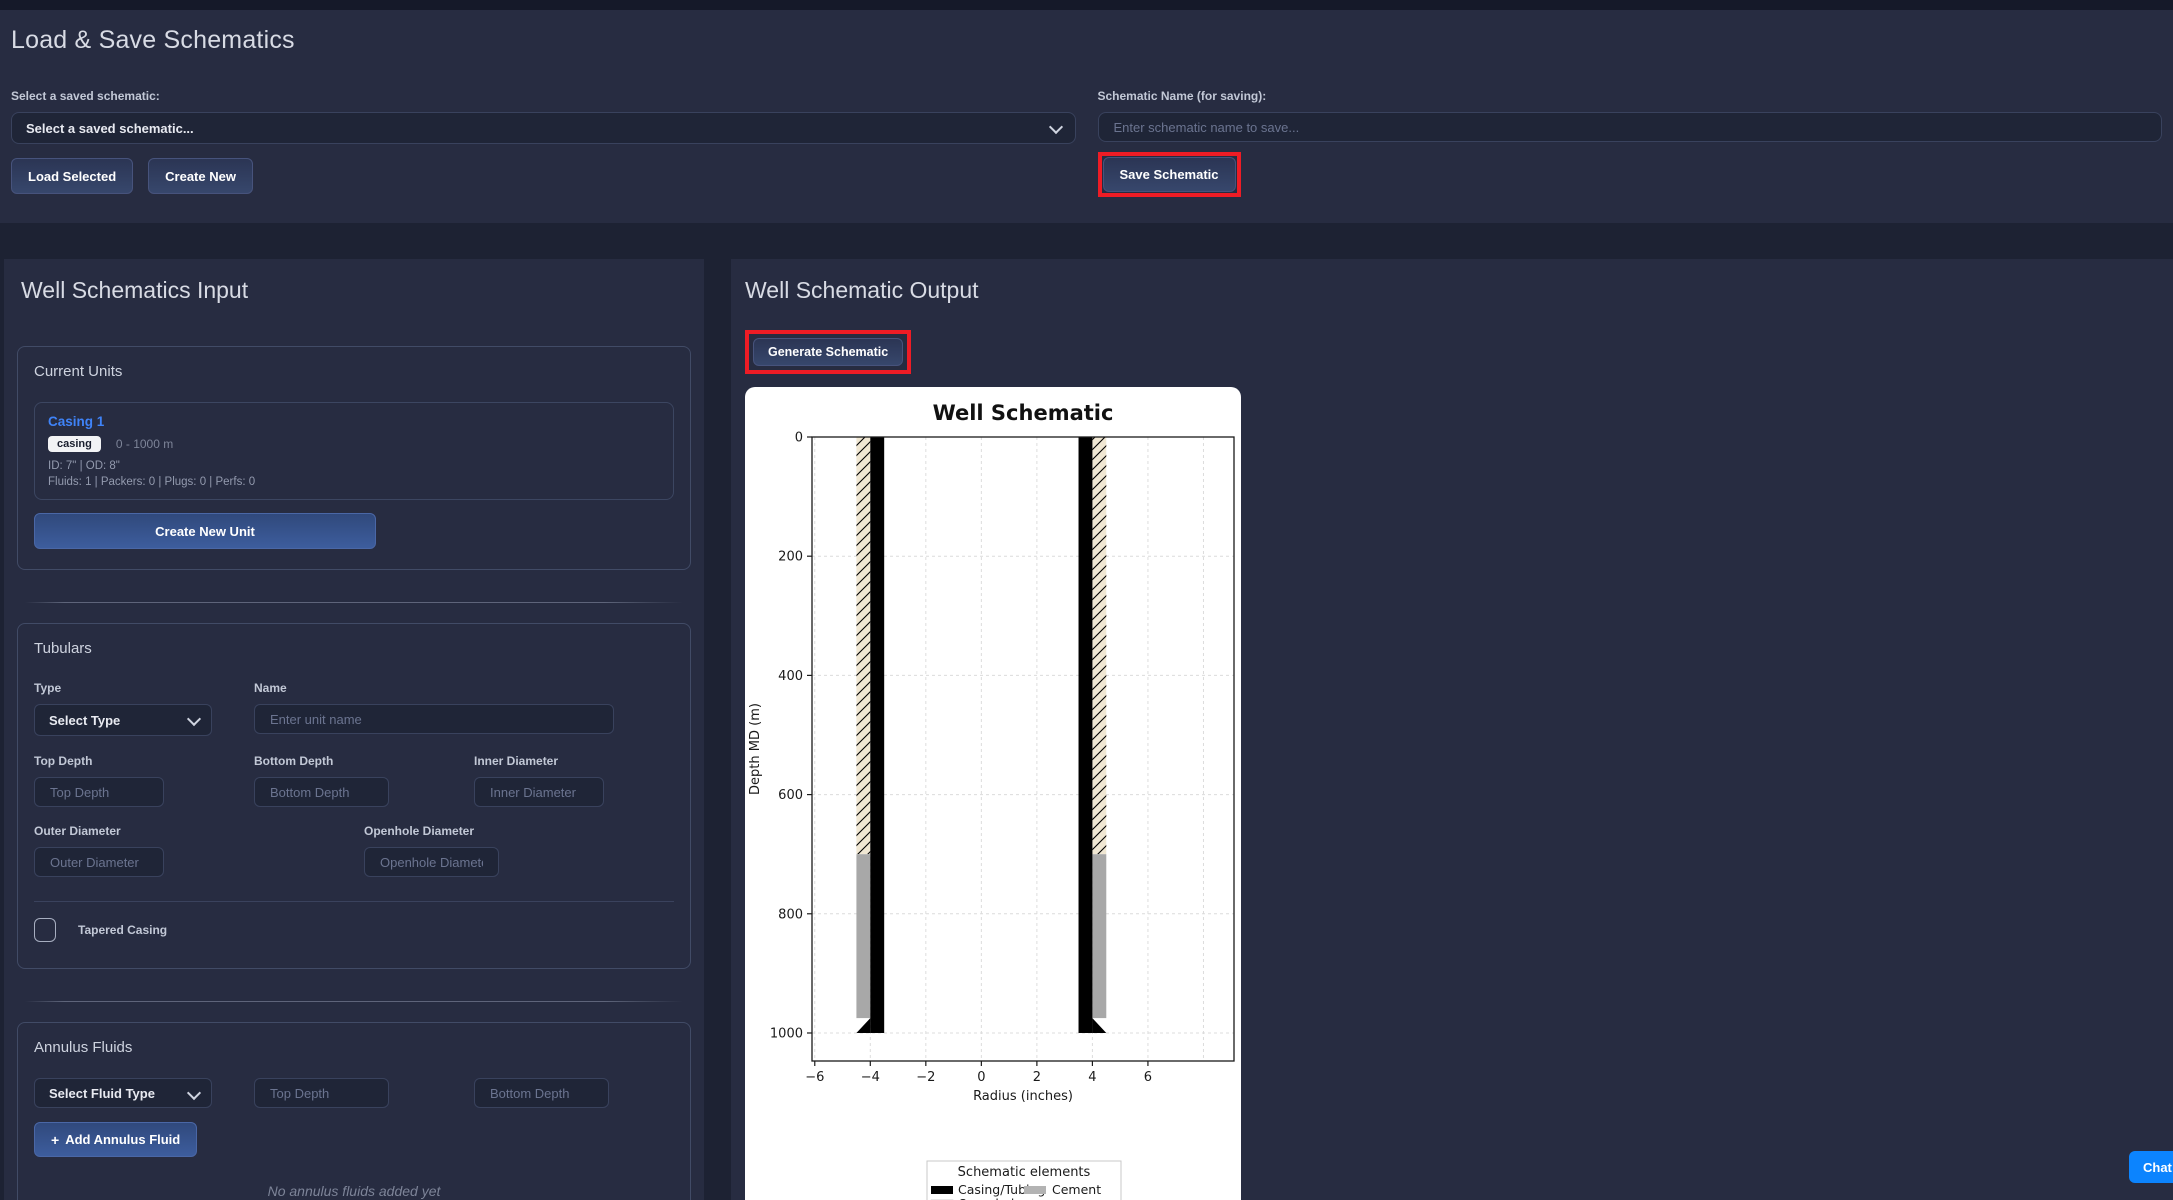 Image resolution: width=2173 pixels, height=1200 pixels. Describe the element at coordinates (1182, 96) in the screenshot. I see `schematic-name-label: Schematic Name (for saving):` at that location.